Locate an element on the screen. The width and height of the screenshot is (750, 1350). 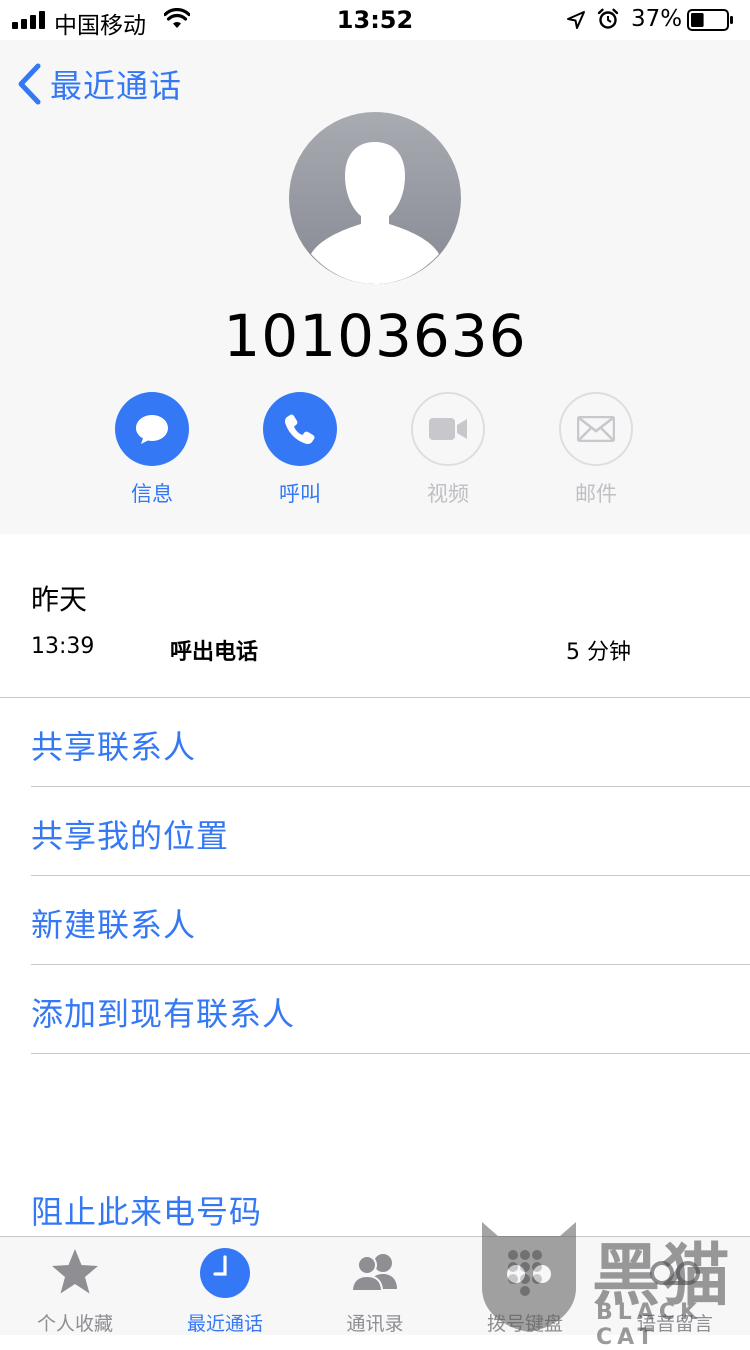
tab-favorites: 个人收藏 is located at coordinates (75, 1286).